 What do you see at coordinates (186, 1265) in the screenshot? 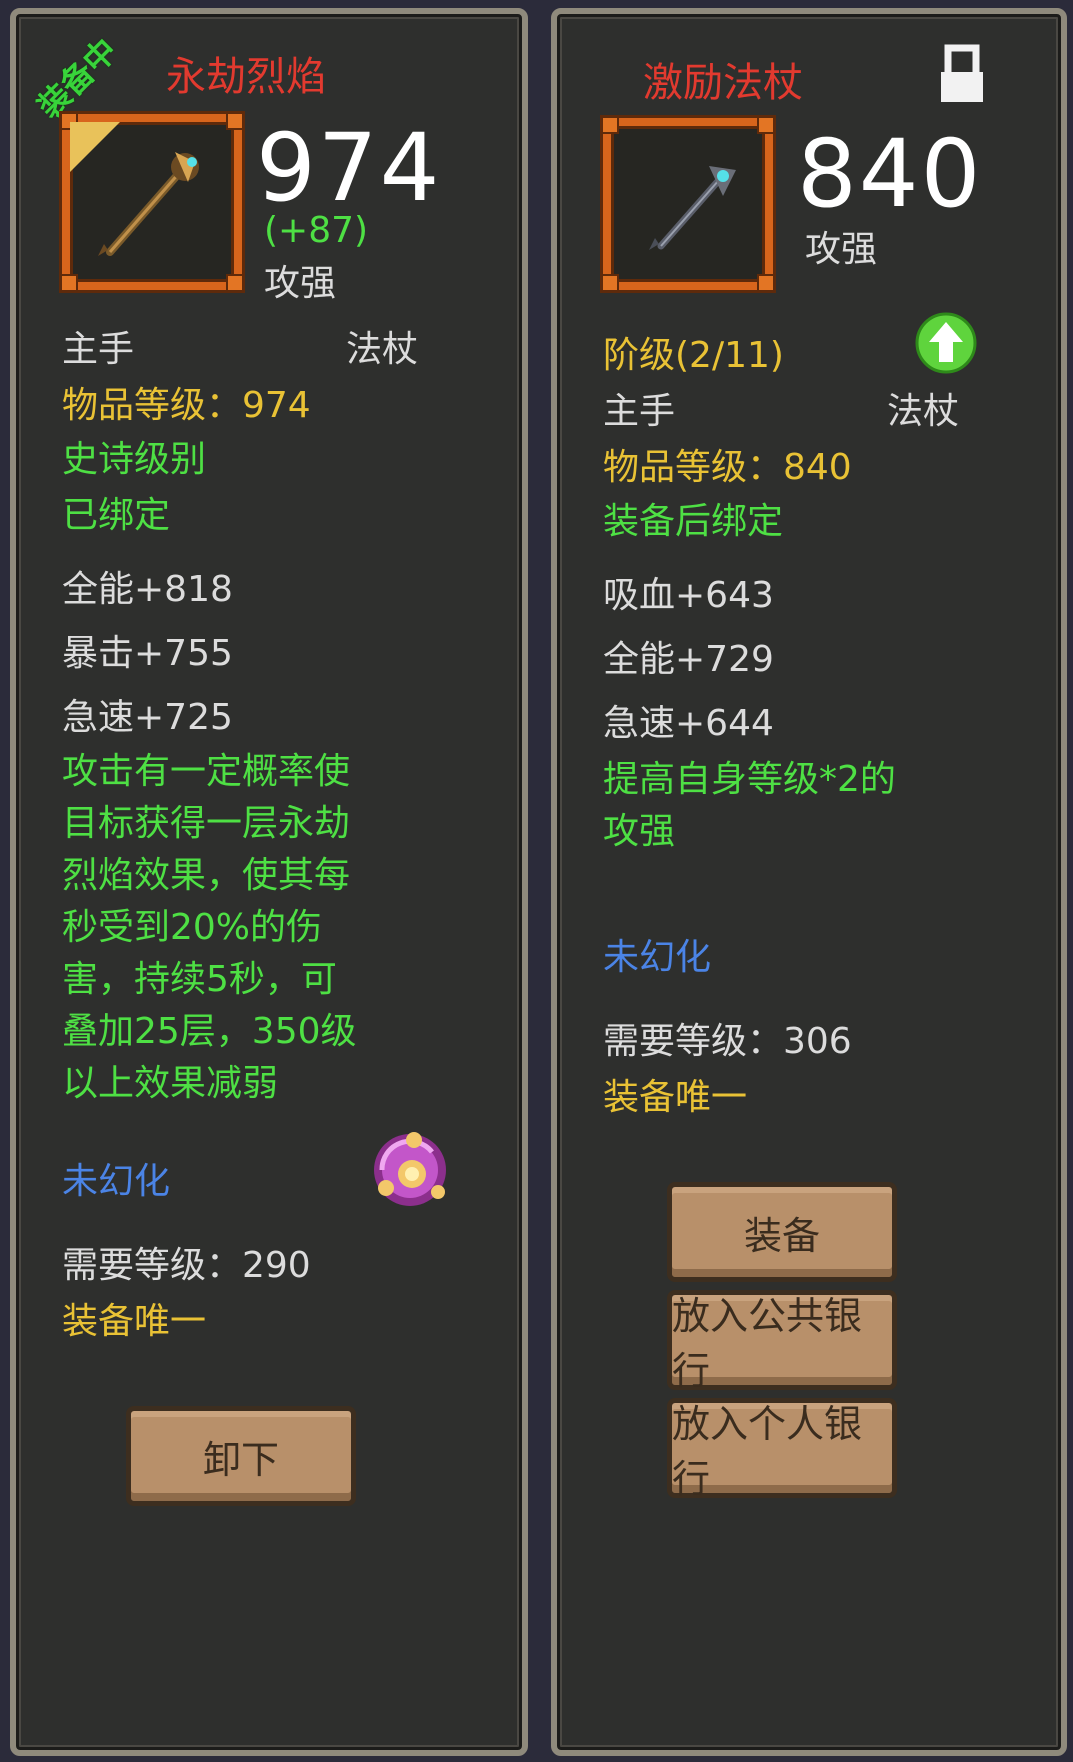
I see `required-level: 需要等级：290` at bounding box center [186, 1265].